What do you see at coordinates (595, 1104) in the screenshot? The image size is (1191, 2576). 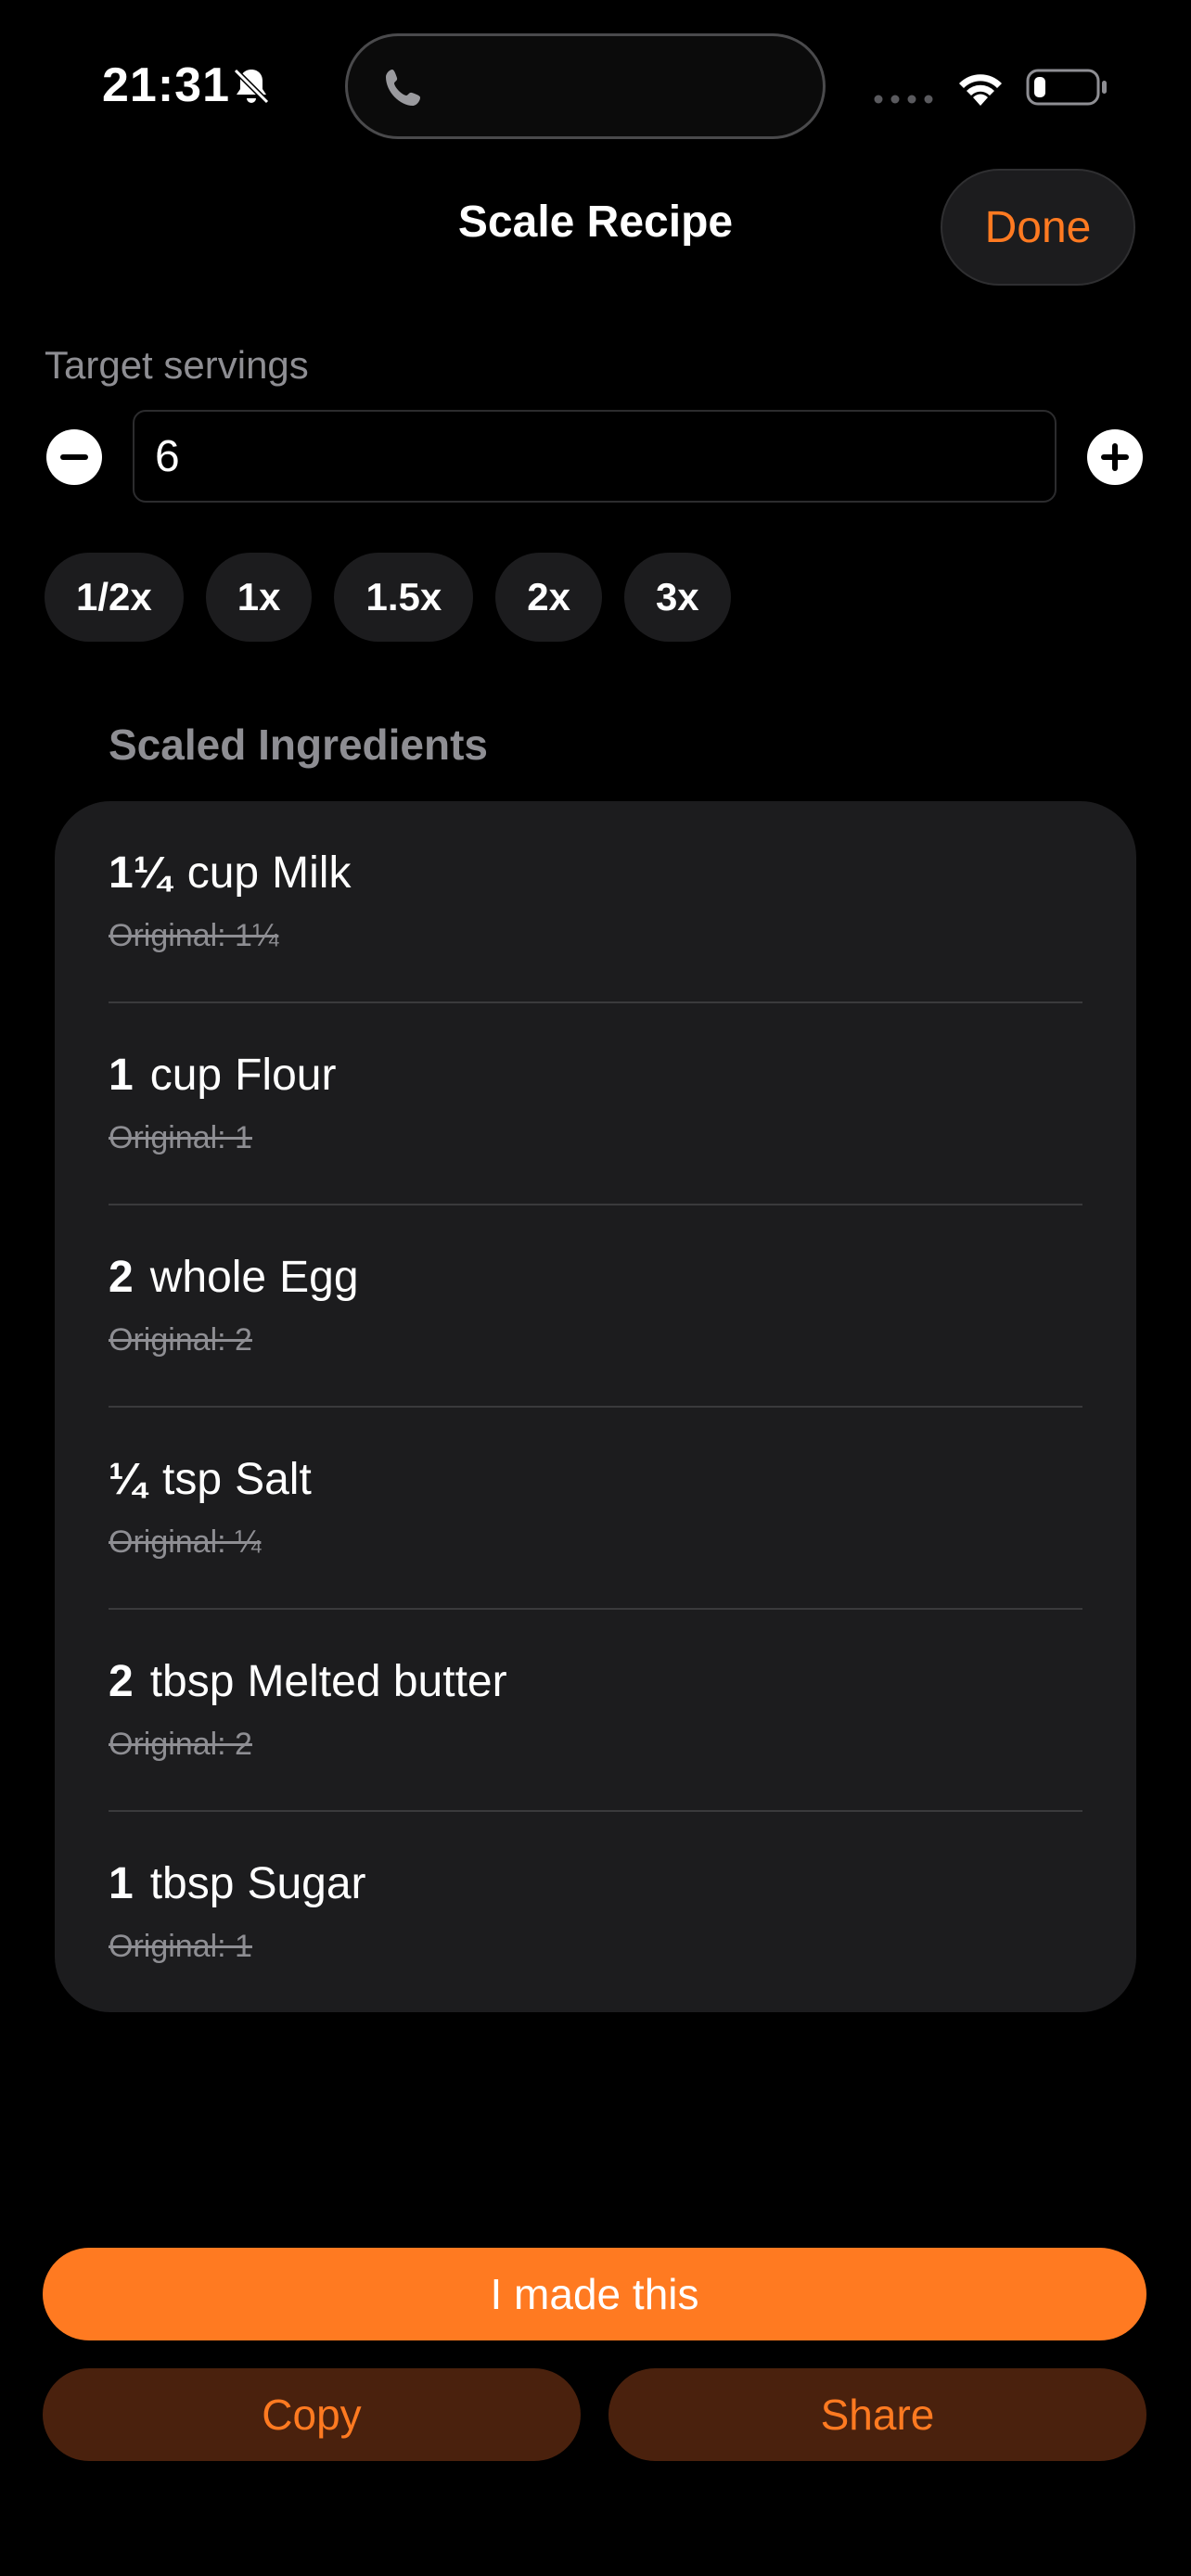 I see `list-item: 1 cup Flour Original: 1` at bounding box center [595, 1104].